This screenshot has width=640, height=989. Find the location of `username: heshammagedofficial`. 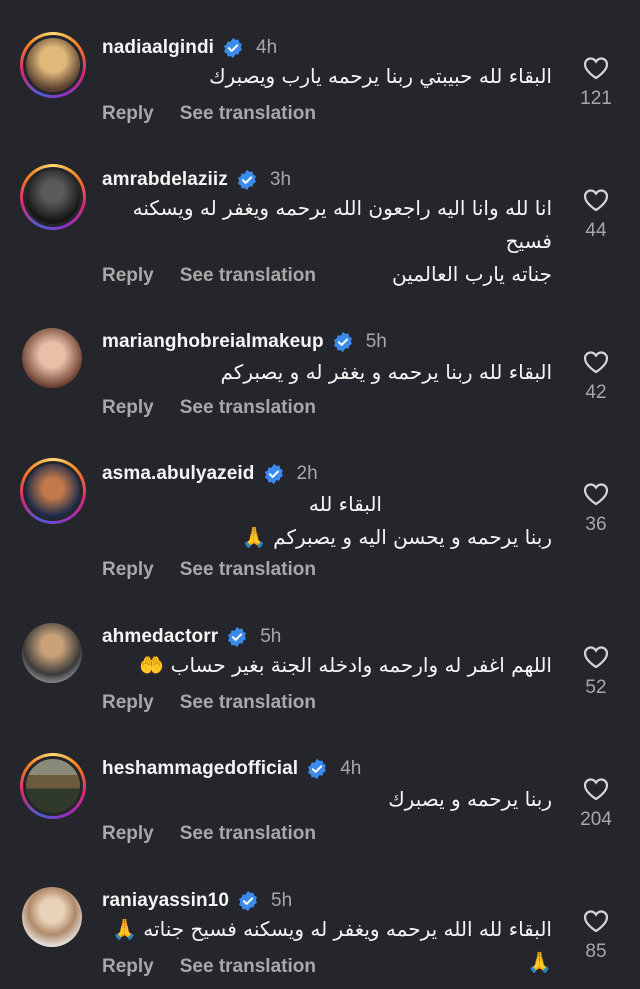

username: heshammagedofficial is located at coordinates (200, 769).